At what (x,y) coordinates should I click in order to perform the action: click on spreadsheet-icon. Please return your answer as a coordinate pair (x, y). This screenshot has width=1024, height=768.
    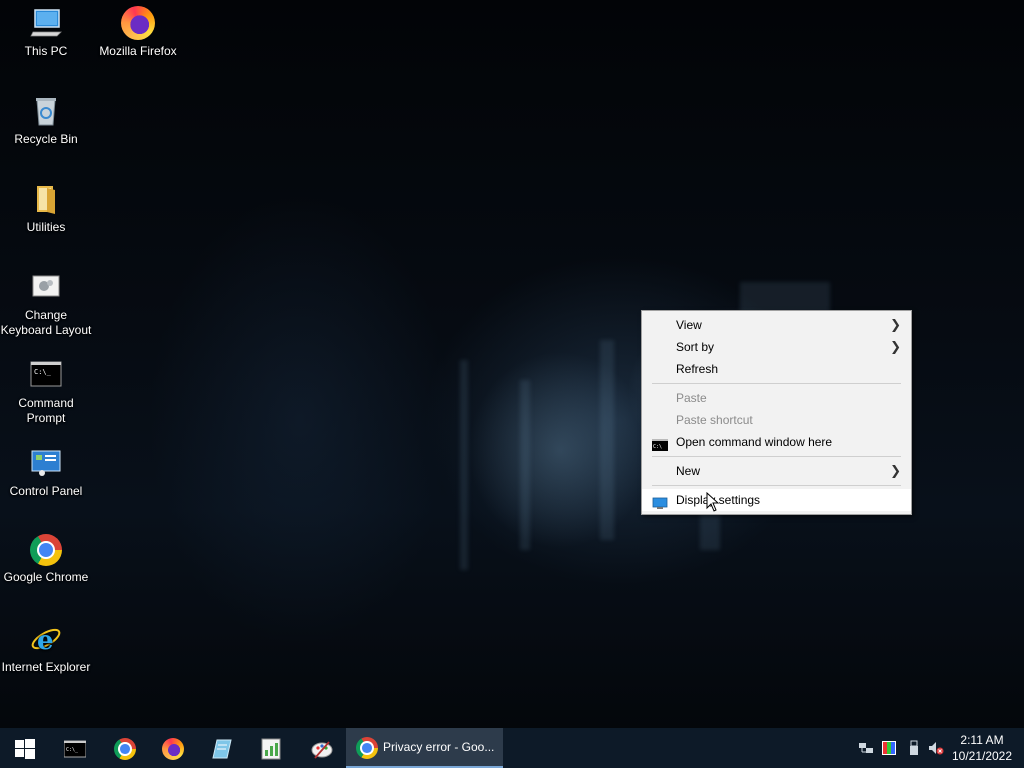
    Looking at the image, I should click on (271, 749).